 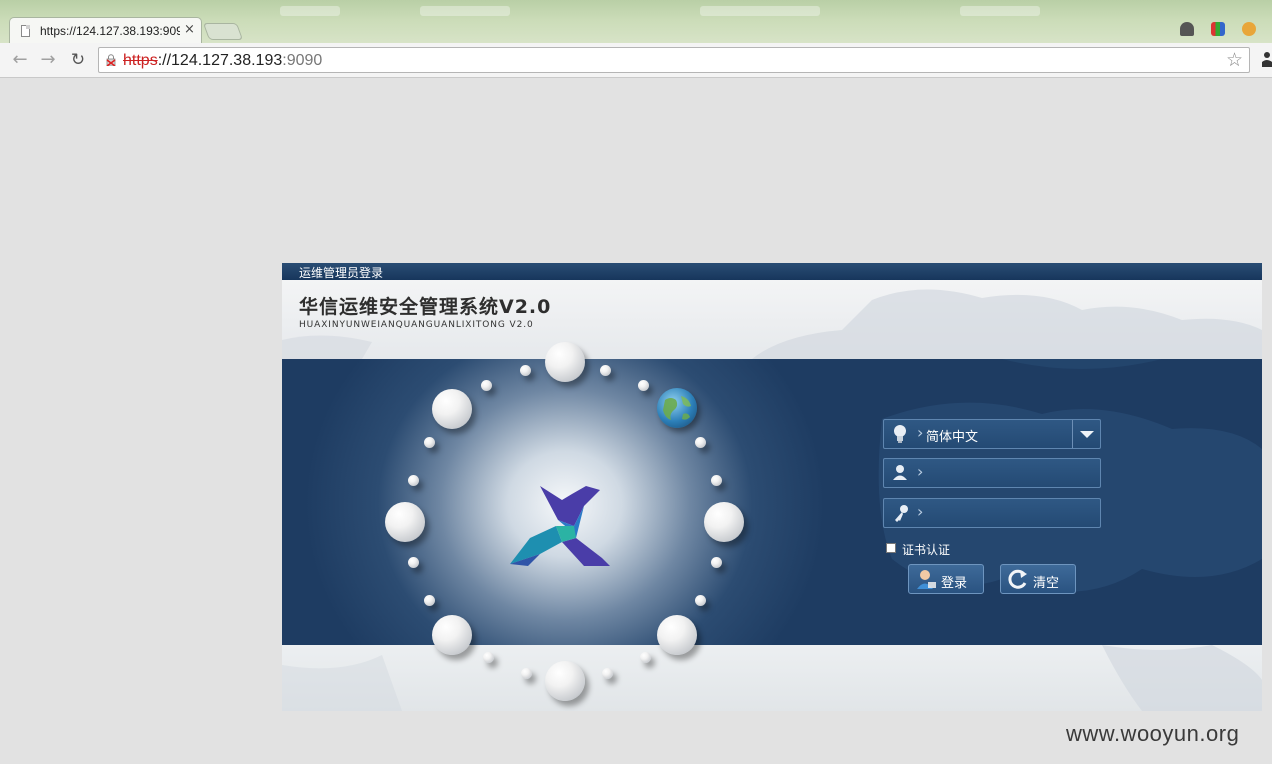 What do you see at coordinates (341, 273) in the screenshot?
I see `card-header-title: 运维管理员登录` at bounding box center [341, 273].